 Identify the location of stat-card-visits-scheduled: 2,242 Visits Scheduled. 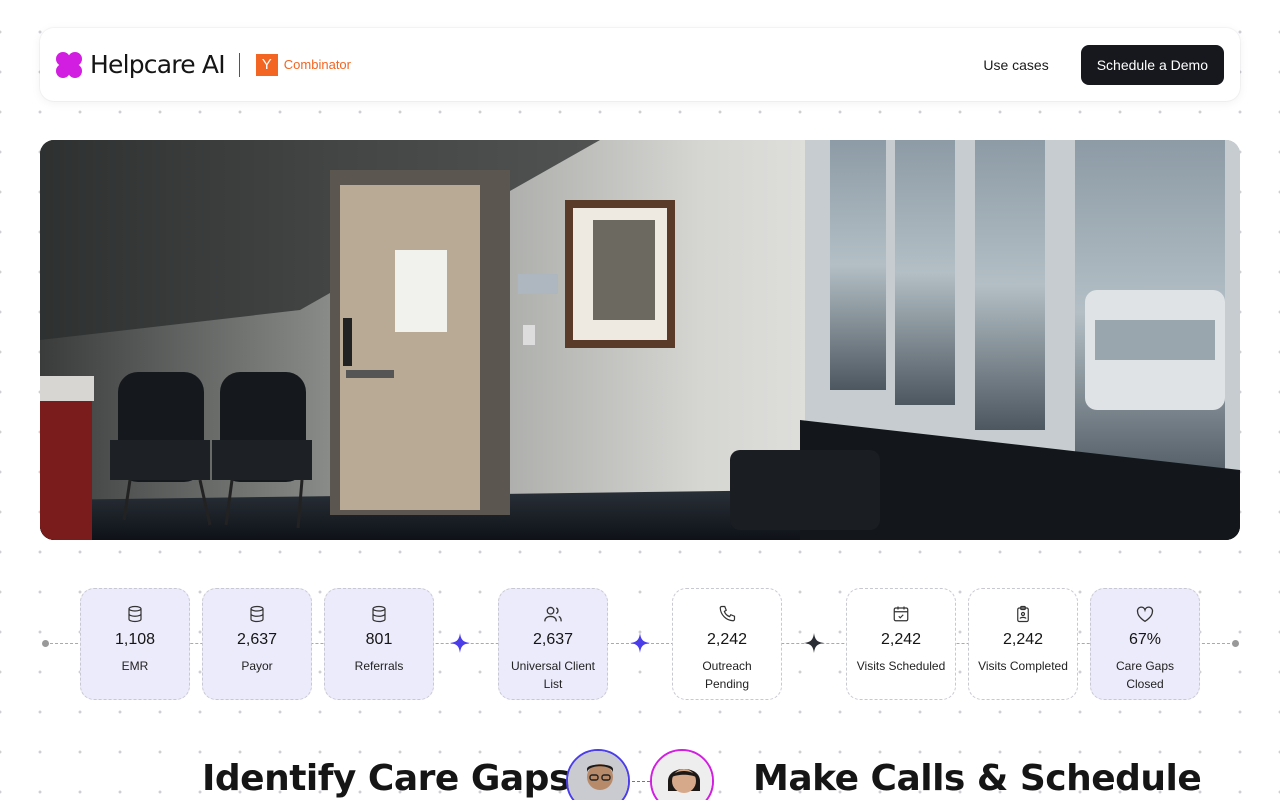
(901, 644).